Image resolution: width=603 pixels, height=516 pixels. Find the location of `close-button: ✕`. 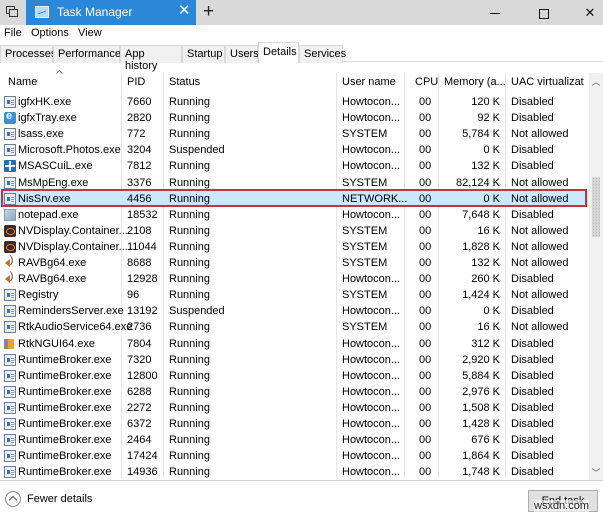

close-button: ✕ is located at coordinates (585, 12).